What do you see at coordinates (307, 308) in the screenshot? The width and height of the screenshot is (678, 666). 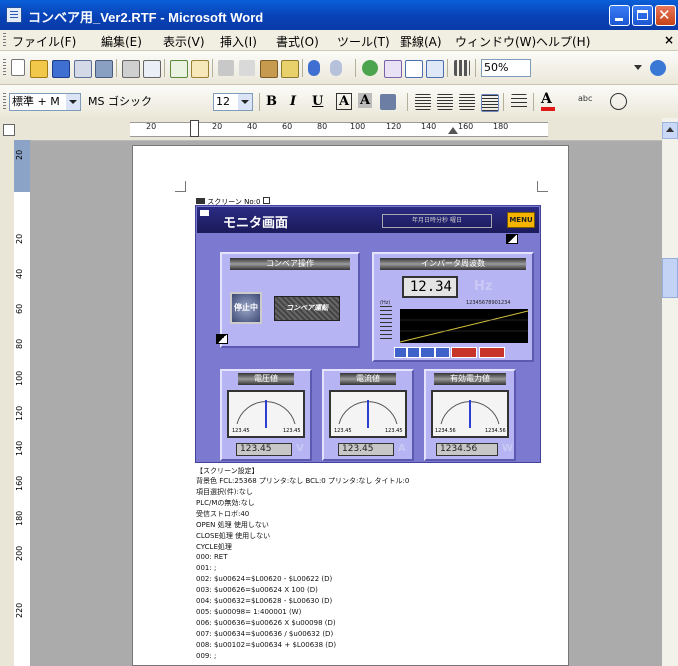 I see `run-button: コンベア運転` at bounding box center [307, 308].